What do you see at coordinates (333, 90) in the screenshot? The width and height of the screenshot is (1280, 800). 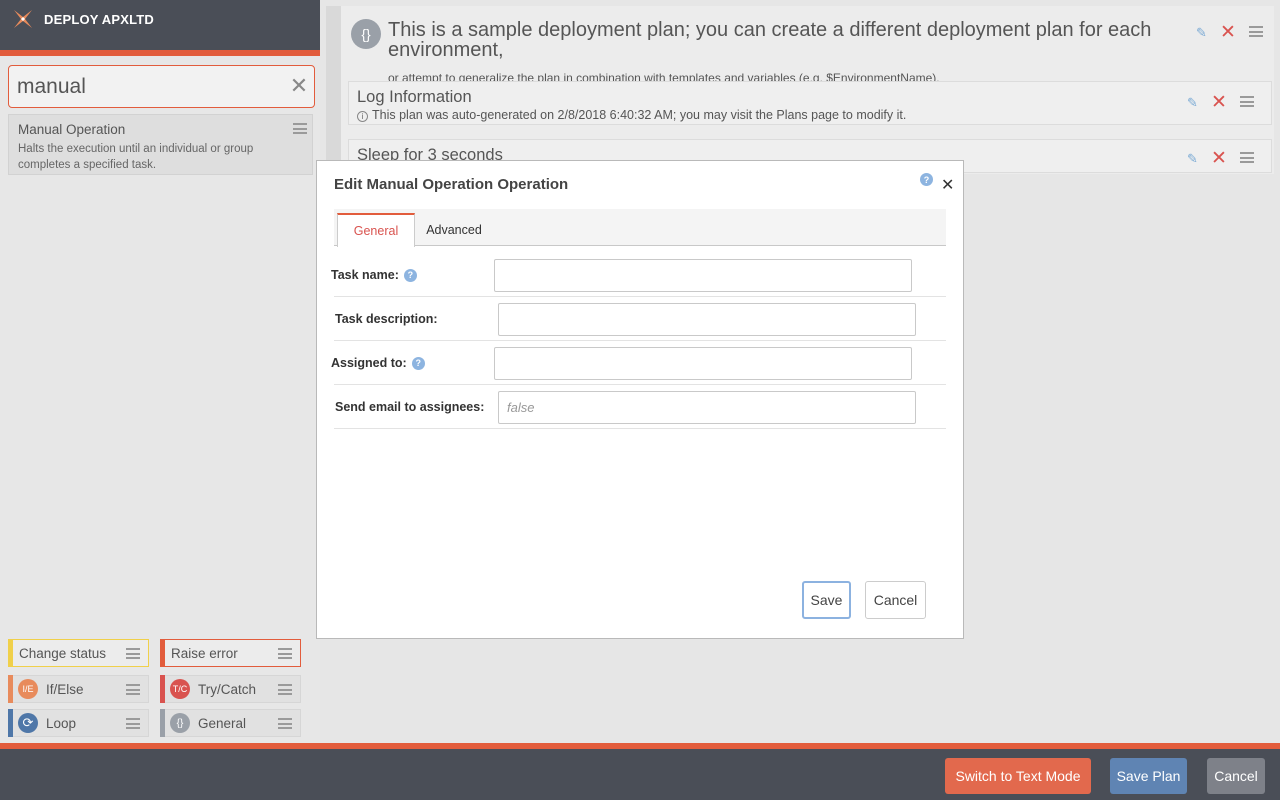 I see `plan-gutter` at bounding box center [333, 90].